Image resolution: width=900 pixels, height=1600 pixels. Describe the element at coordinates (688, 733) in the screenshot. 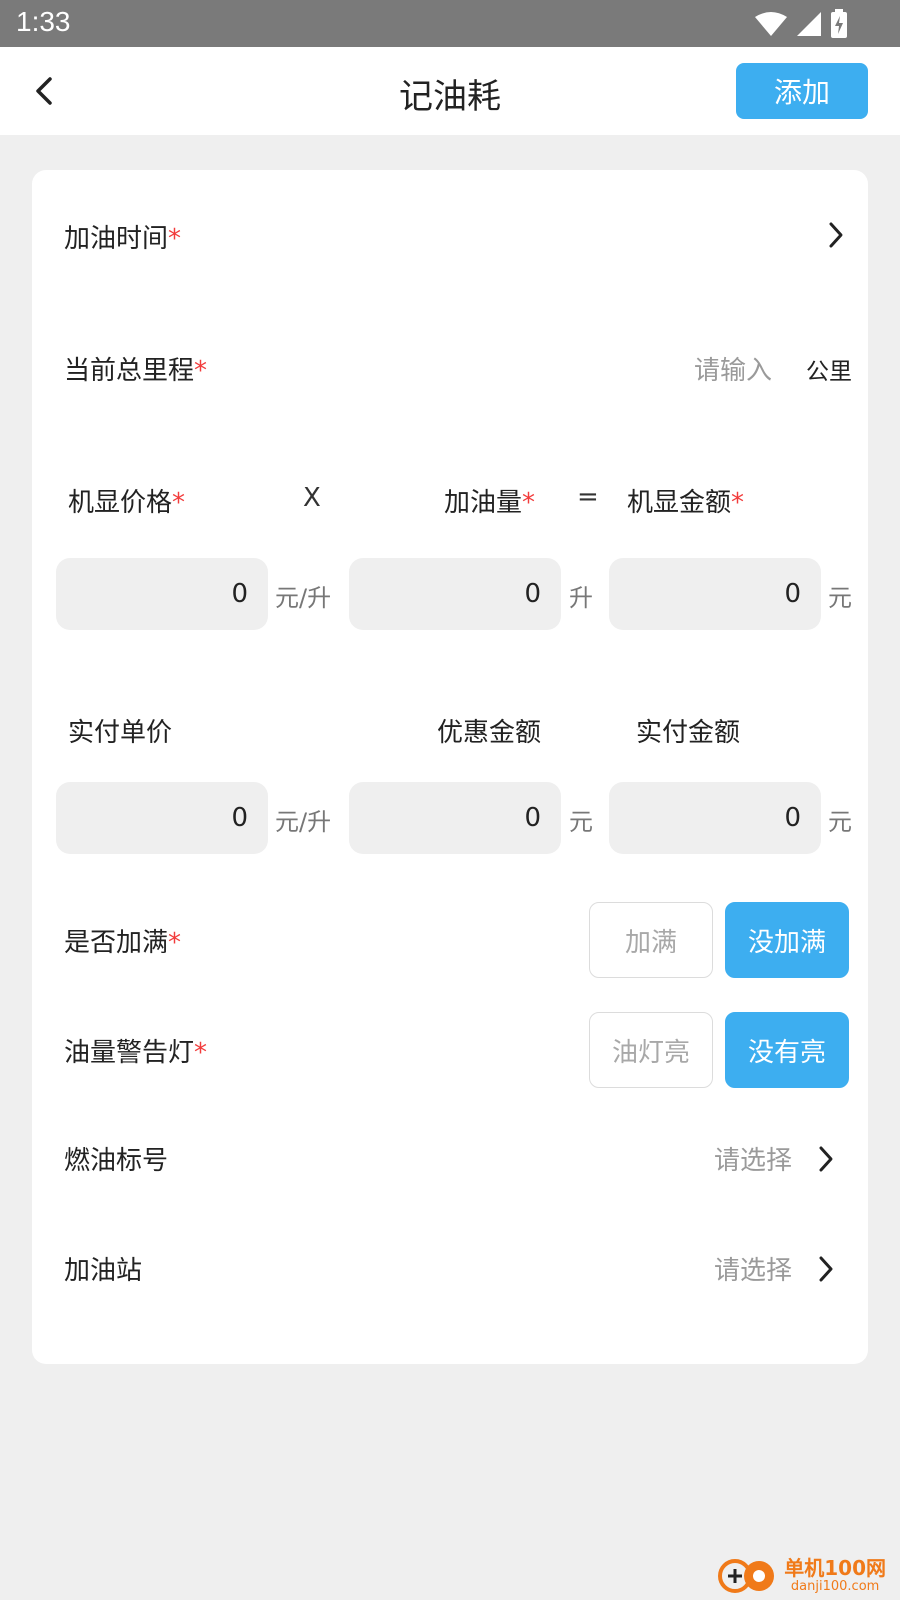

I see `paid-amount-label: 实付金额` at that location.